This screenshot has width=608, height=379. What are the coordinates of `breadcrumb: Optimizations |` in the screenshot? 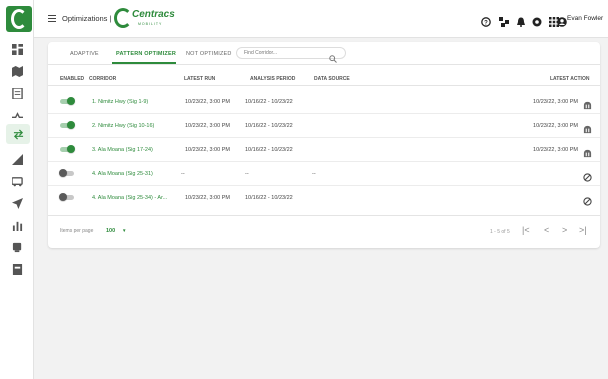 It's located at (87, 18).